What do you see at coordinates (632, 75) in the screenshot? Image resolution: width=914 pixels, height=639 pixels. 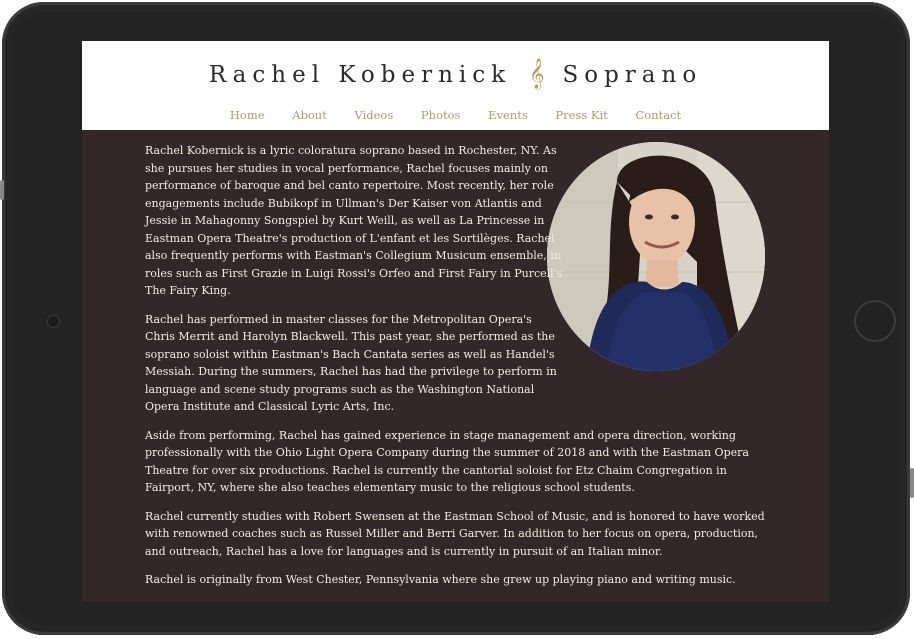 I see `site-voice-type: Soprano` at bounding box center [632, 75].